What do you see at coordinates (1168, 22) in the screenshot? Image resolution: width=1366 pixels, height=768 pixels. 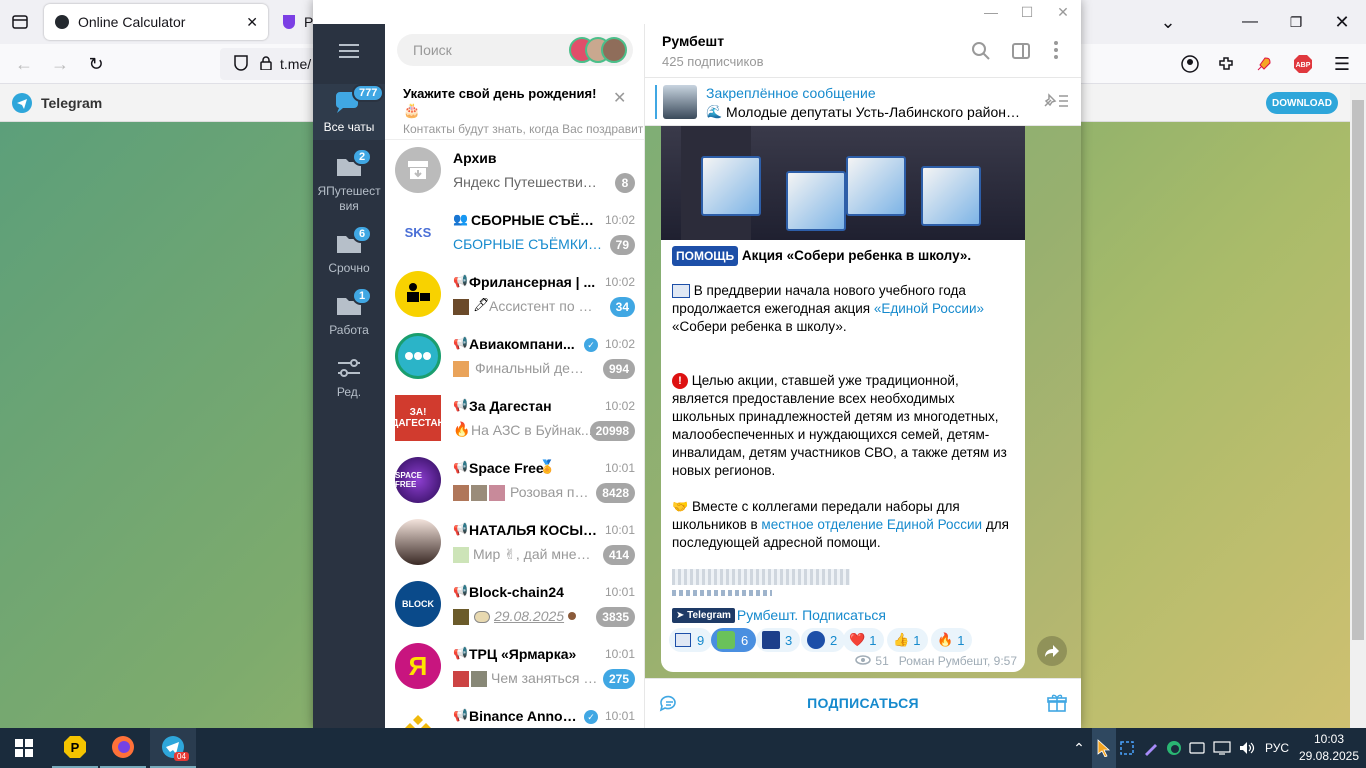 I see `chevron-down-icon: ⌄` at bounding box center [1168, 22].